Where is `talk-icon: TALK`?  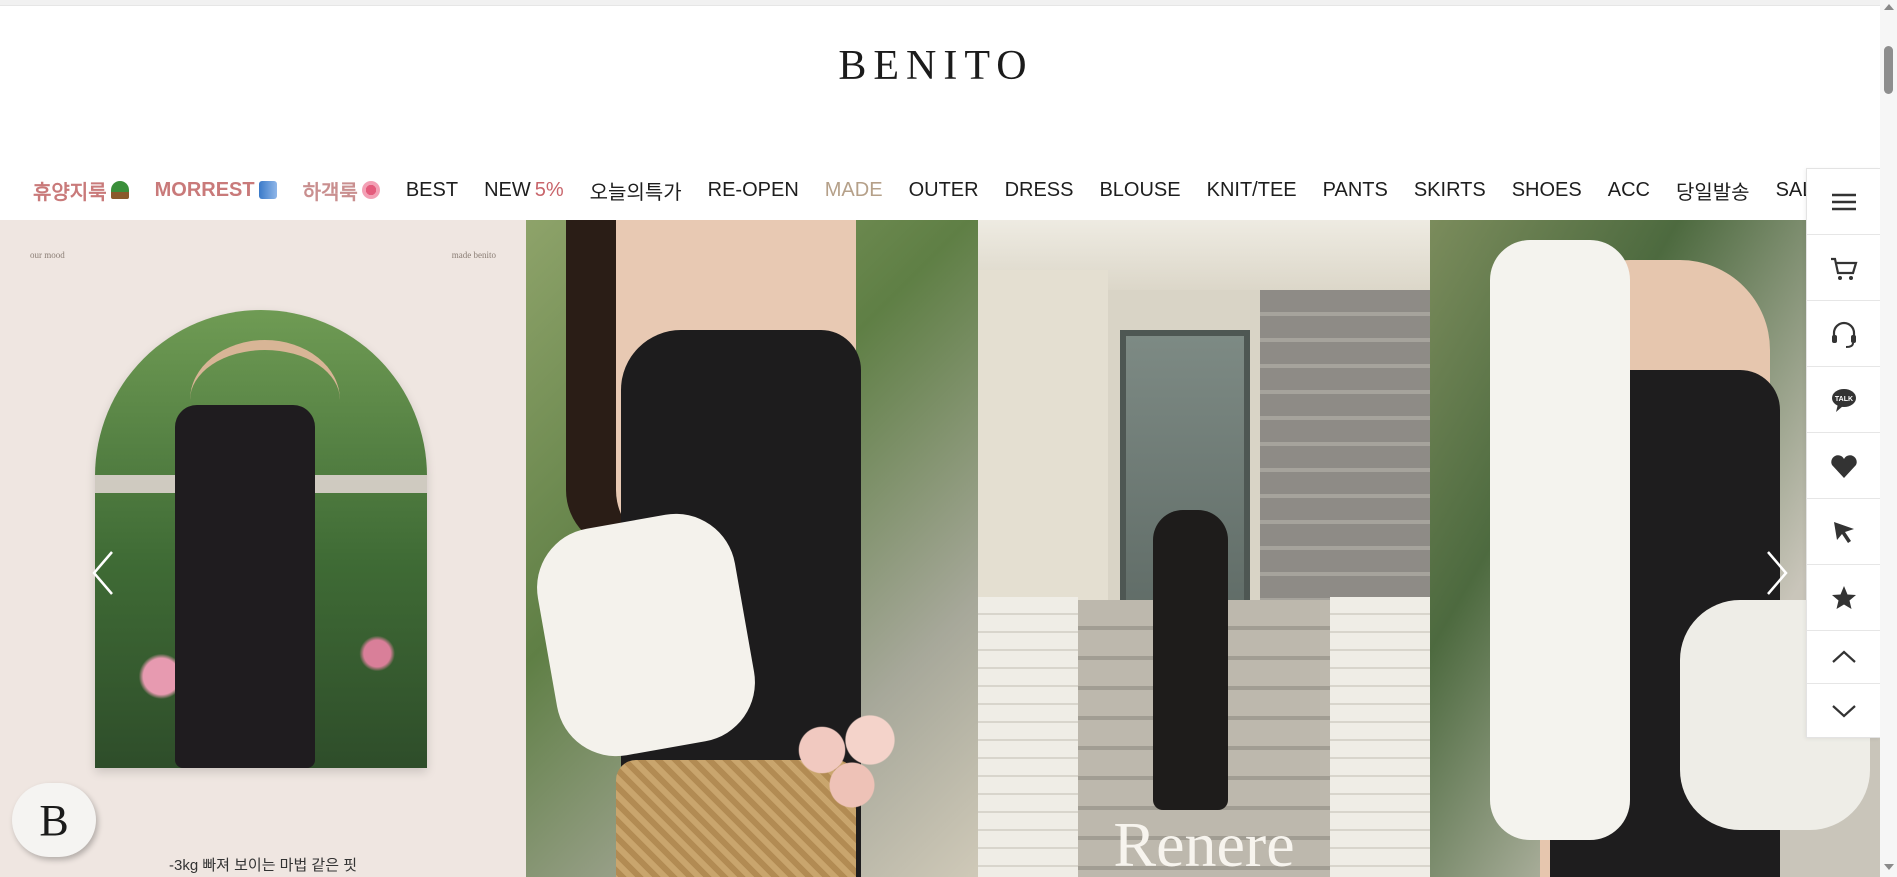 talk-icon: TALK is located at coordinates (1843, 400).